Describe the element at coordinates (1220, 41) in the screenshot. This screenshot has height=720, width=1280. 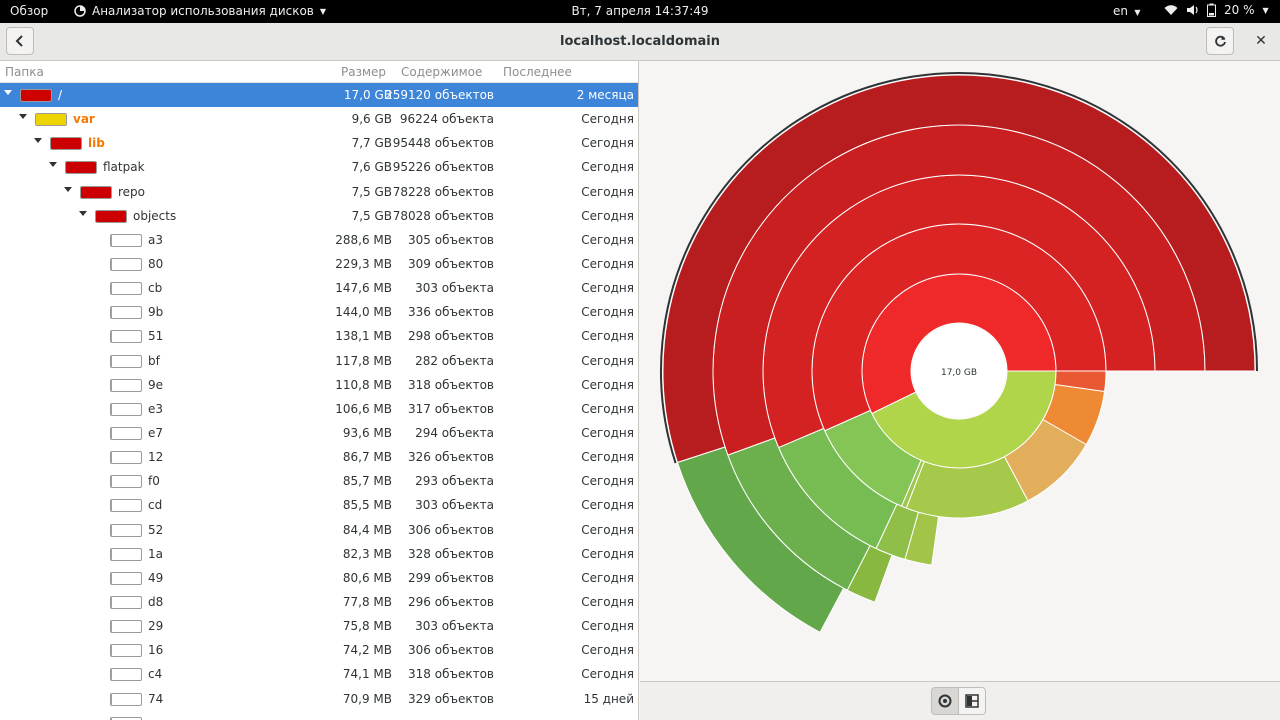
I see `refresh-button` at that location.